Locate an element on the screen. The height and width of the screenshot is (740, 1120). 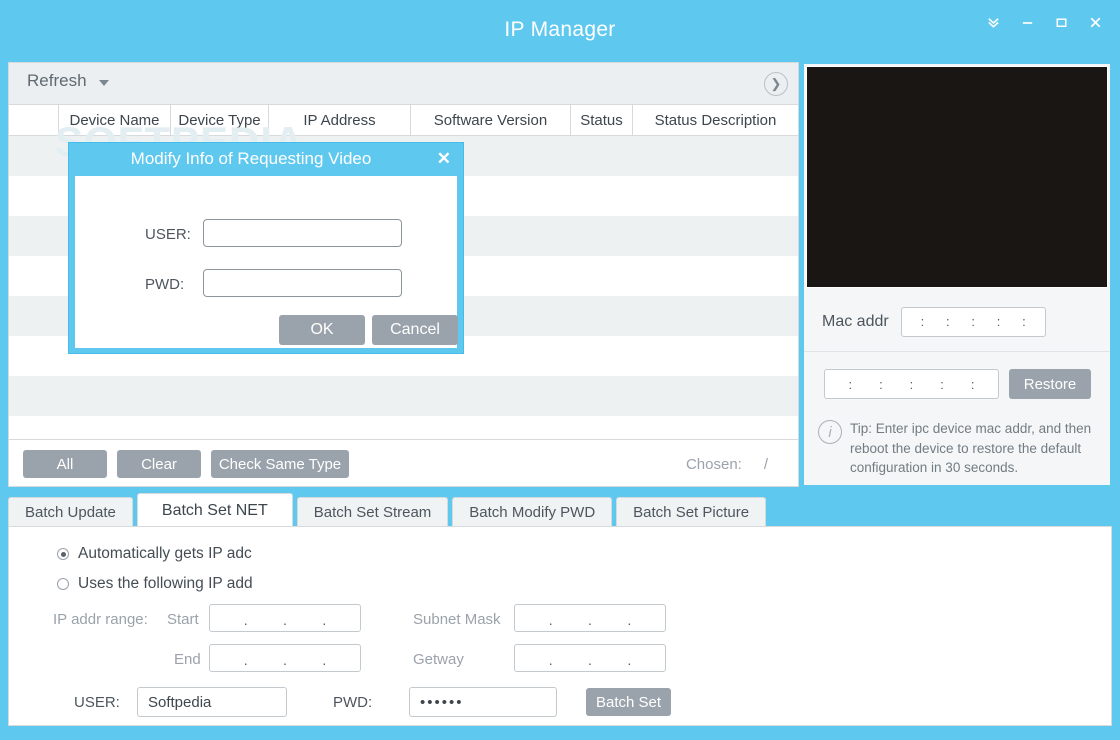
radio-auto-ip-row: Automatically gets IP adc is located at coordinates (154, 554).